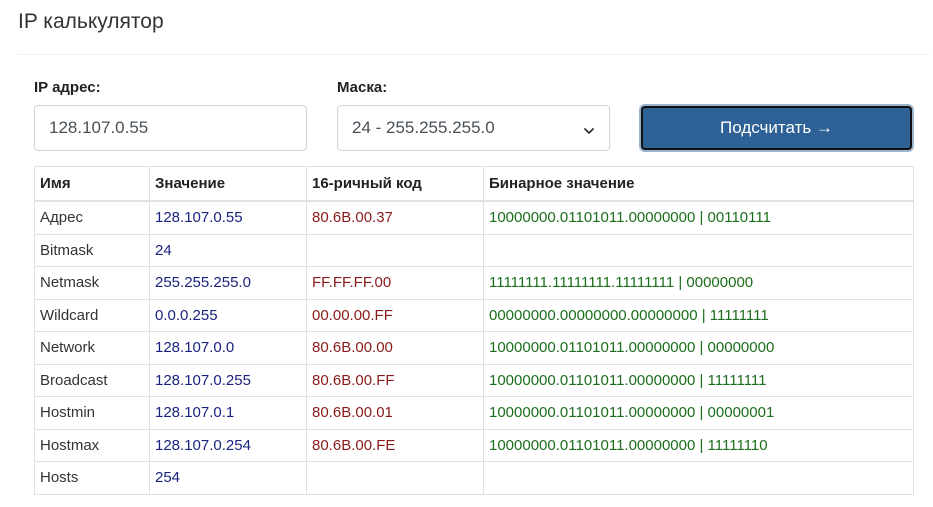  I want to click on ip-address-input, so click(170, 128).